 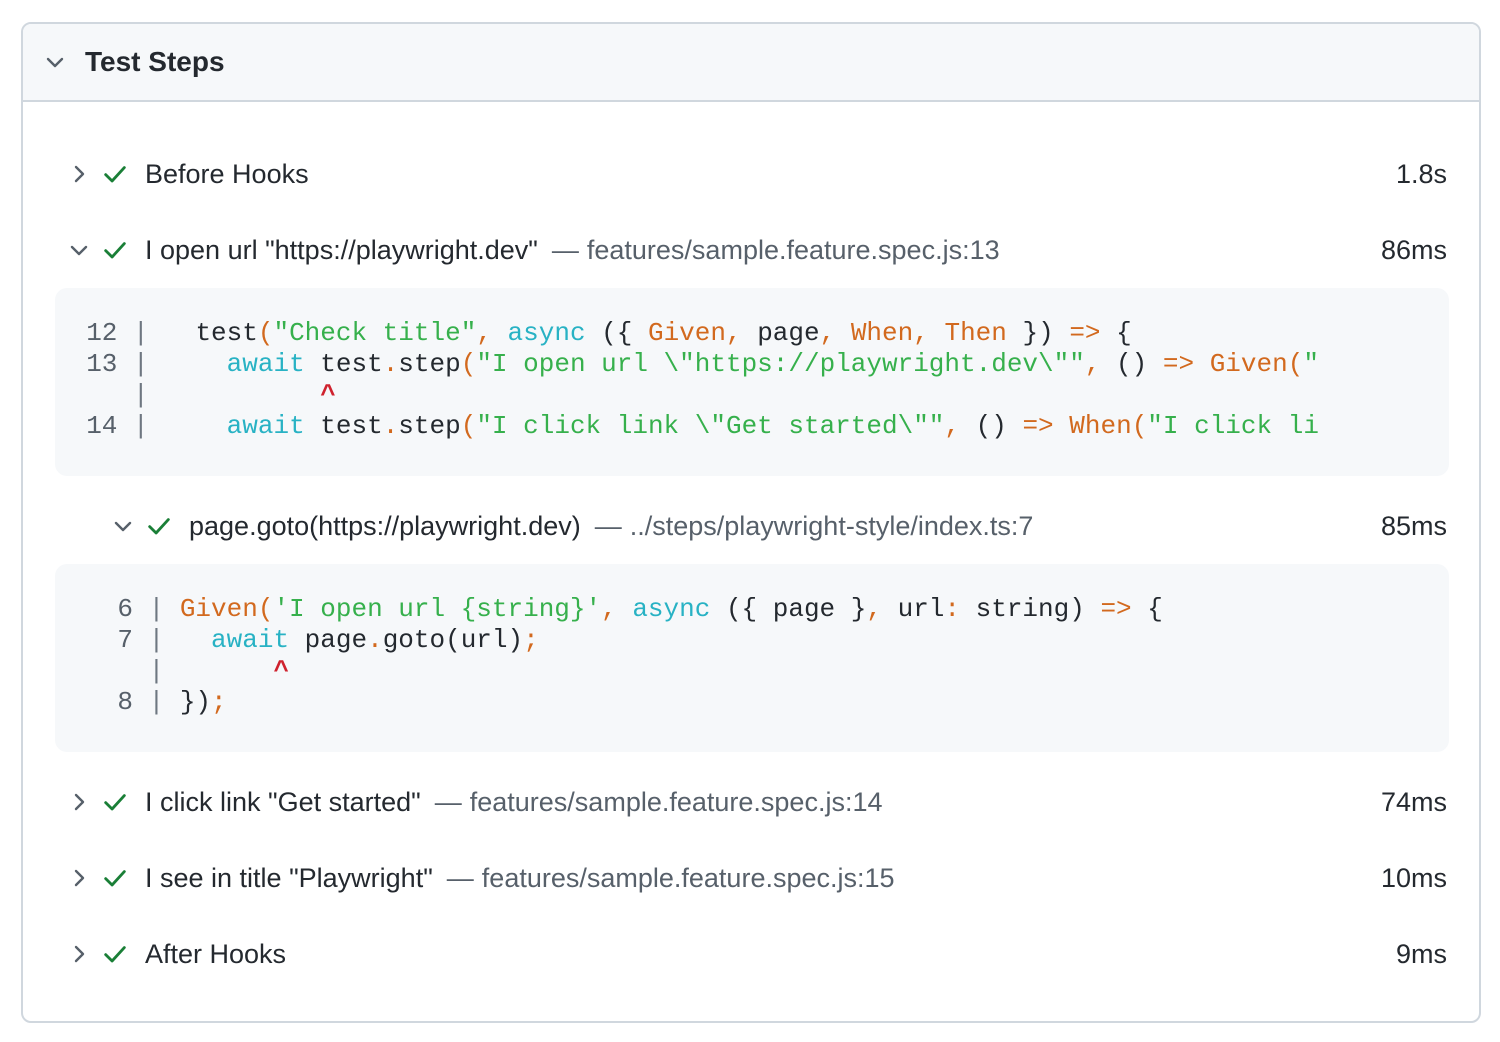 What do you see at coordinates (1421, 173) in the screenshot?
I see `step-duration: 1.8s` at bounding box center [1421, 173].